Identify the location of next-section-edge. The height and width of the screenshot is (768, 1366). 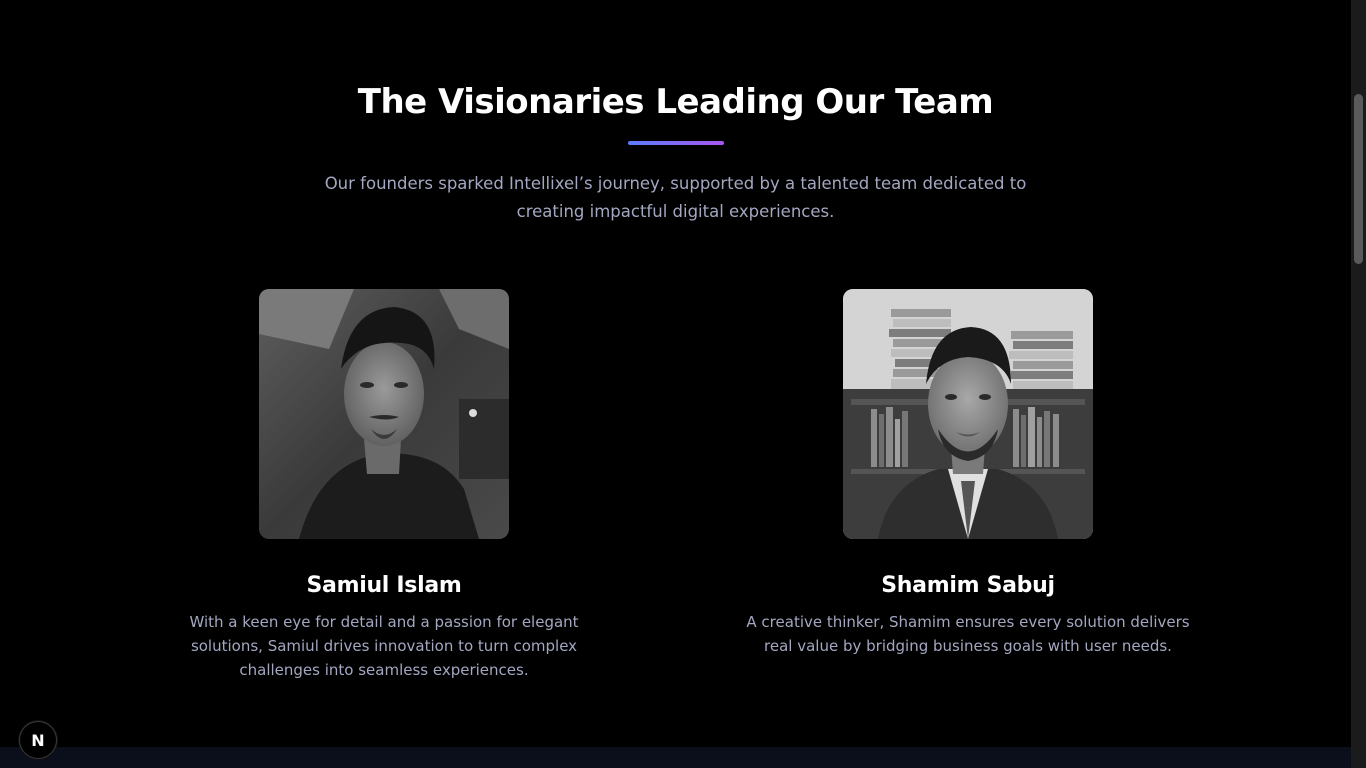
(675, 757).